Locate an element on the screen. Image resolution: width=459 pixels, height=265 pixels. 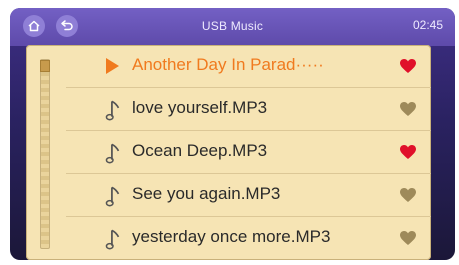
song-title: Another Day In Parad····· is located at coordinates (228, 64).